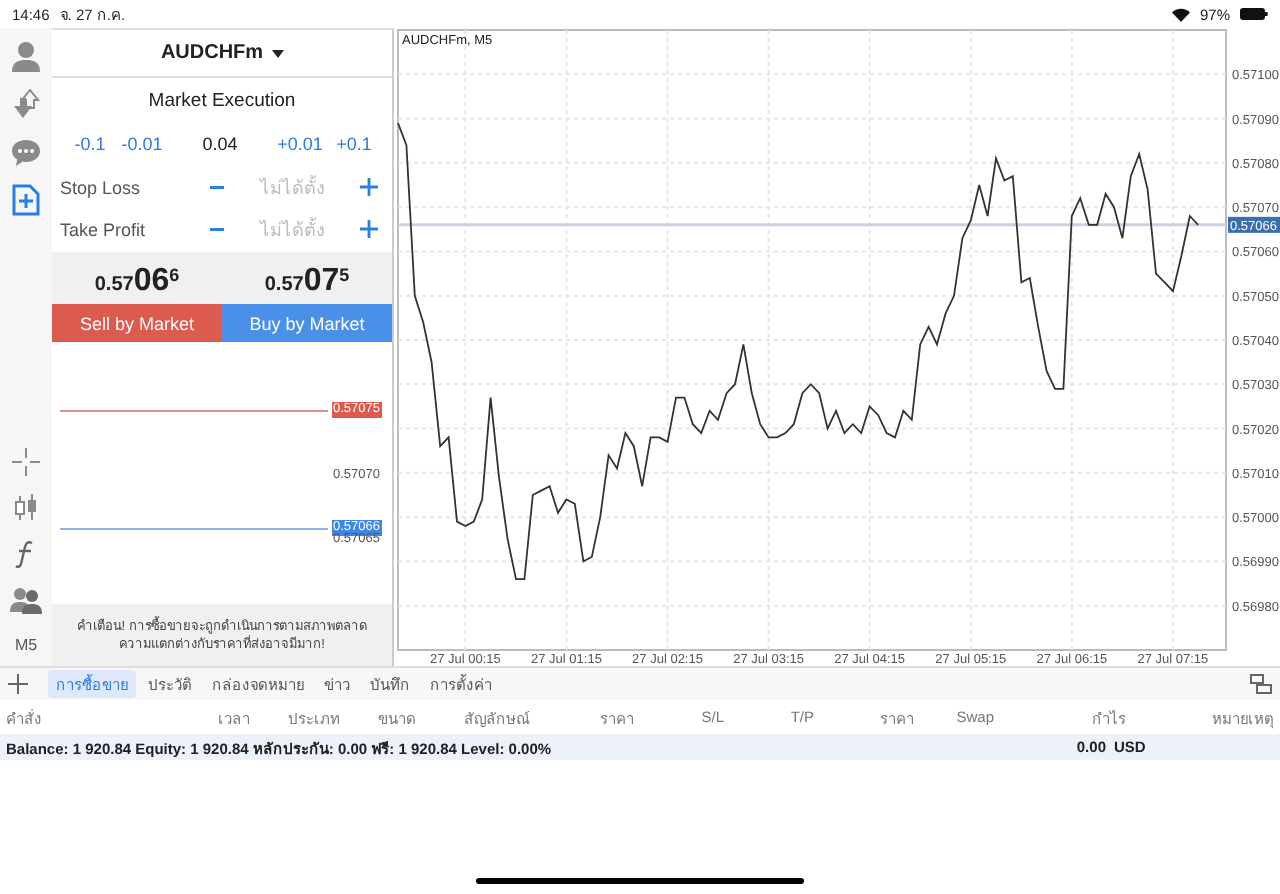 The height and width of the screenshot is (894, 1280). Describe the element at coordinates (277, 53) in the screenshot. I see `caret-icon` at that location.